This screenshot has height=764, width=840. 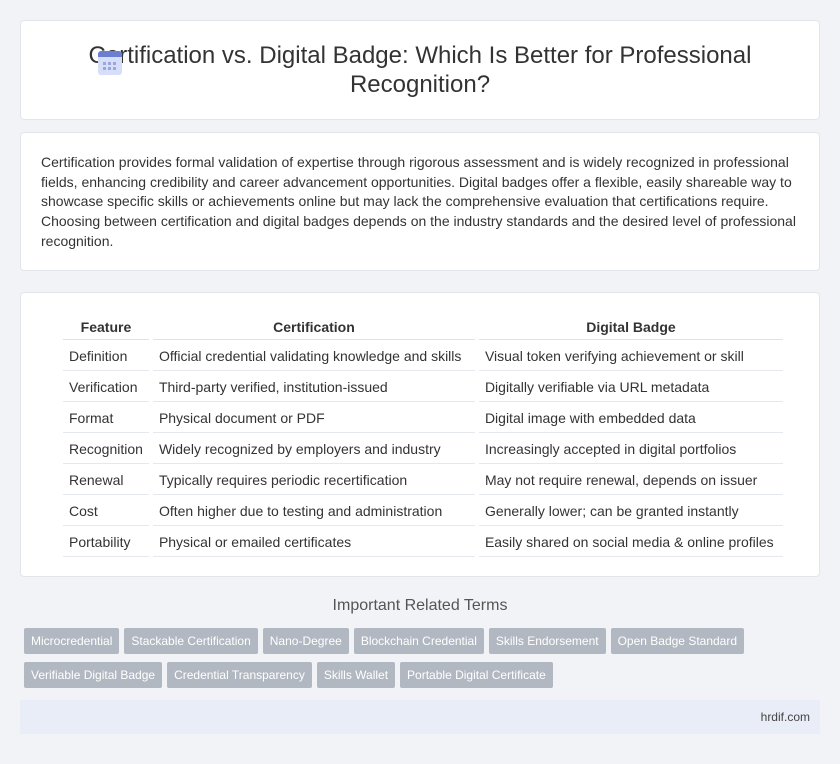 What do you see at coordinates (313, 542) in the screenshot?
I see `certification-cell: Physical or emailed certificates` at bounding box center [313, 542].